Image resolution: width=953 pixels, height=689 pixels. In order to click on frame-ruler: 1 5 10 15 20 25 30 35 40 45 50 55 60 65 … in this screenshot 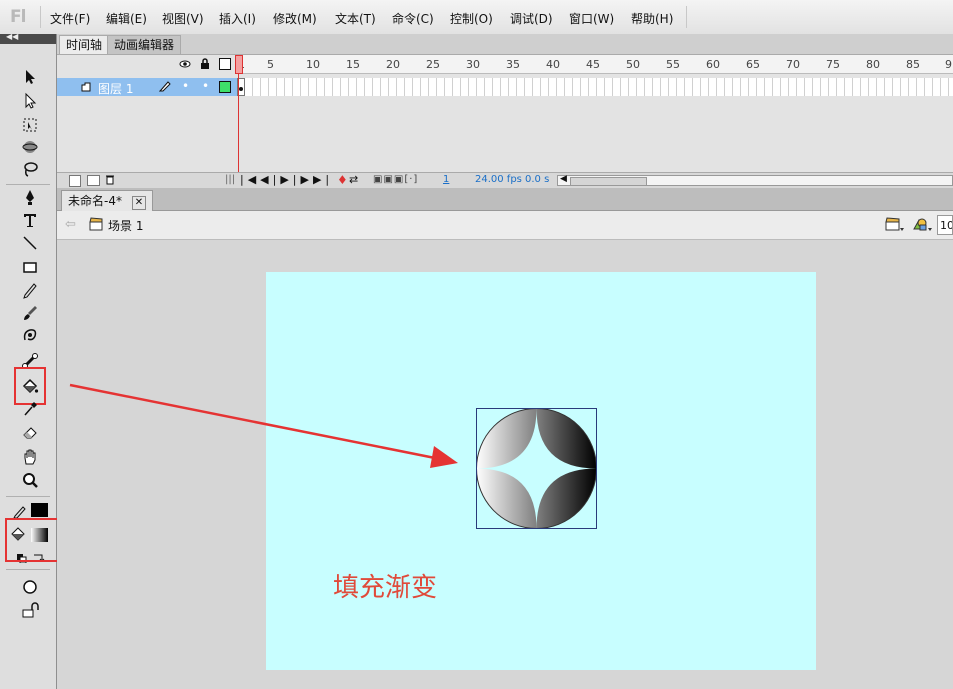, I will do `click(595, 64)`.